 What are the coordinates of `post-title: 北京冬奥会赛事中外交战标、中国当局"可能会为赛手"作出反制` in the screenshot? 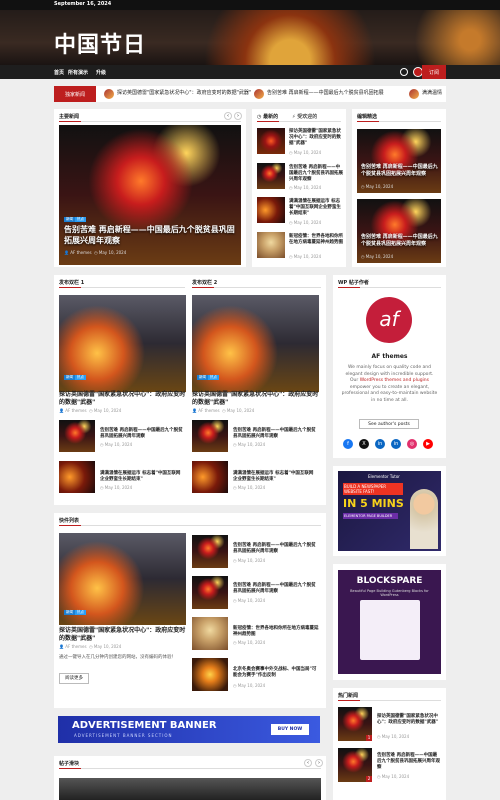 It's located at (276, 673).